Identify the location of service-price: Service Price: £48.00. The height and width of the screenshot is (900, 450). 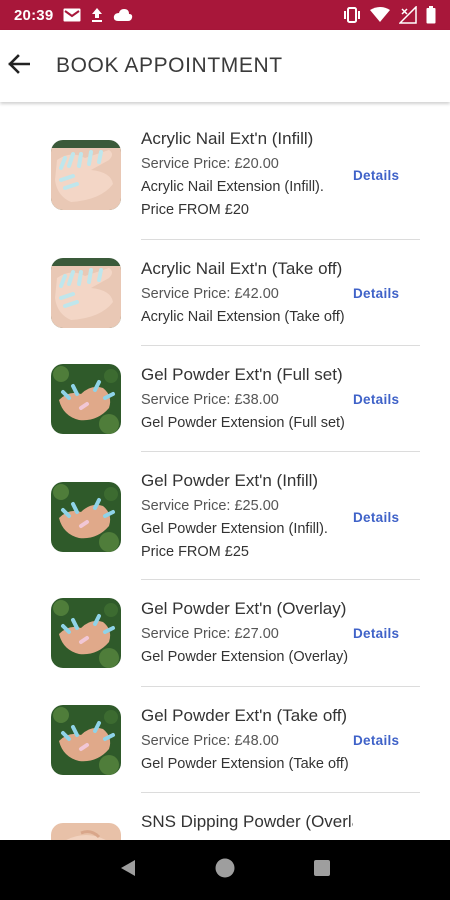
(210, 741).